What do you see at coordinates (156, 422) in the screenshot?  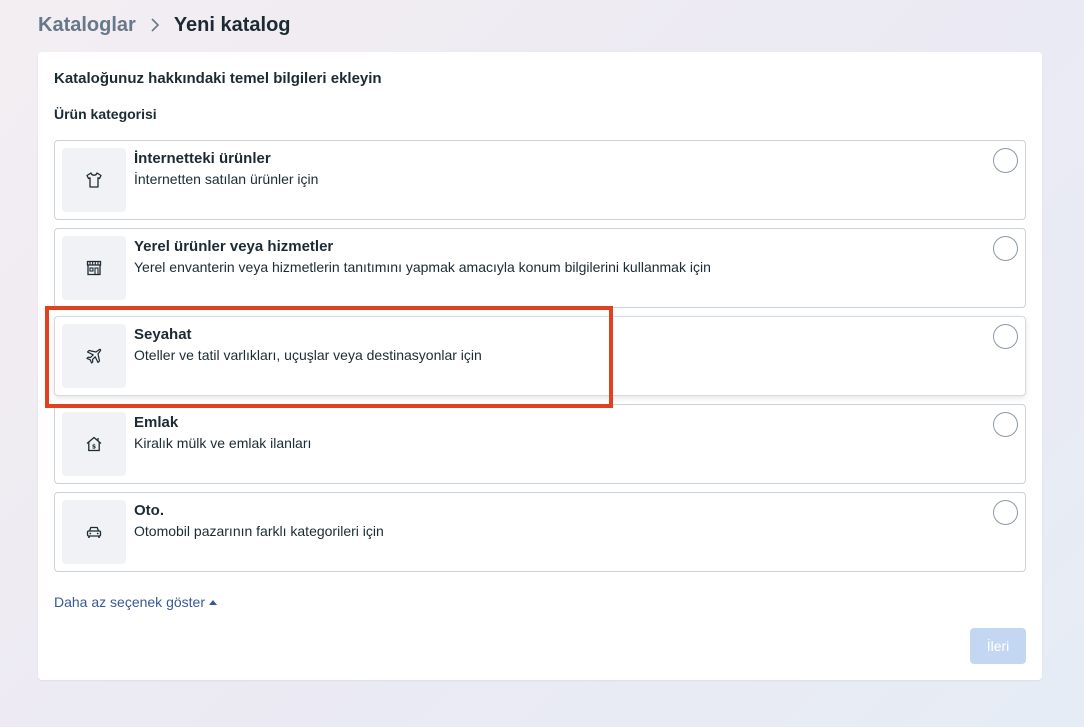 I see `option-title: Emlak` at bounding box center [156, 422].